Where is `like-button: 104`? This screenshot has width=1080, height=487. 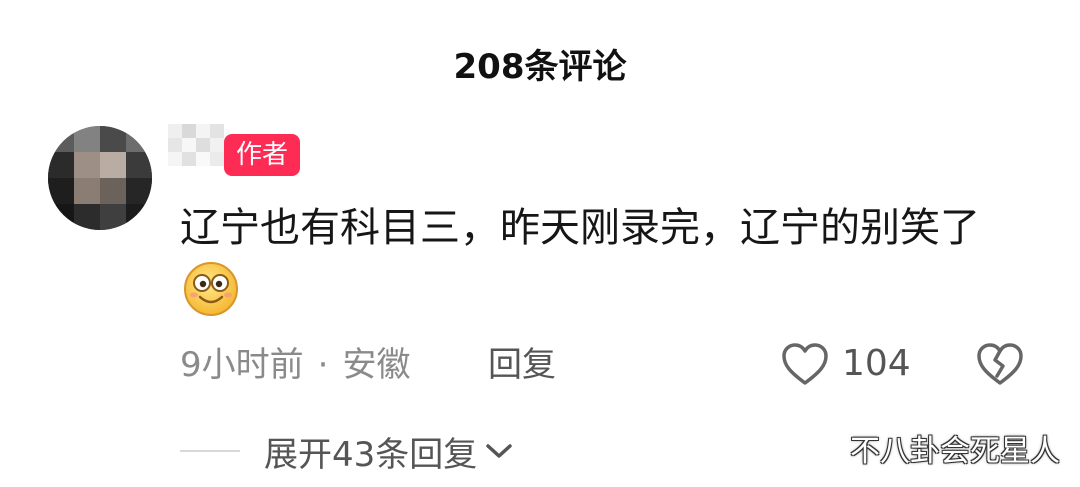 like-button: 104 is located at coordinates (845, 364).